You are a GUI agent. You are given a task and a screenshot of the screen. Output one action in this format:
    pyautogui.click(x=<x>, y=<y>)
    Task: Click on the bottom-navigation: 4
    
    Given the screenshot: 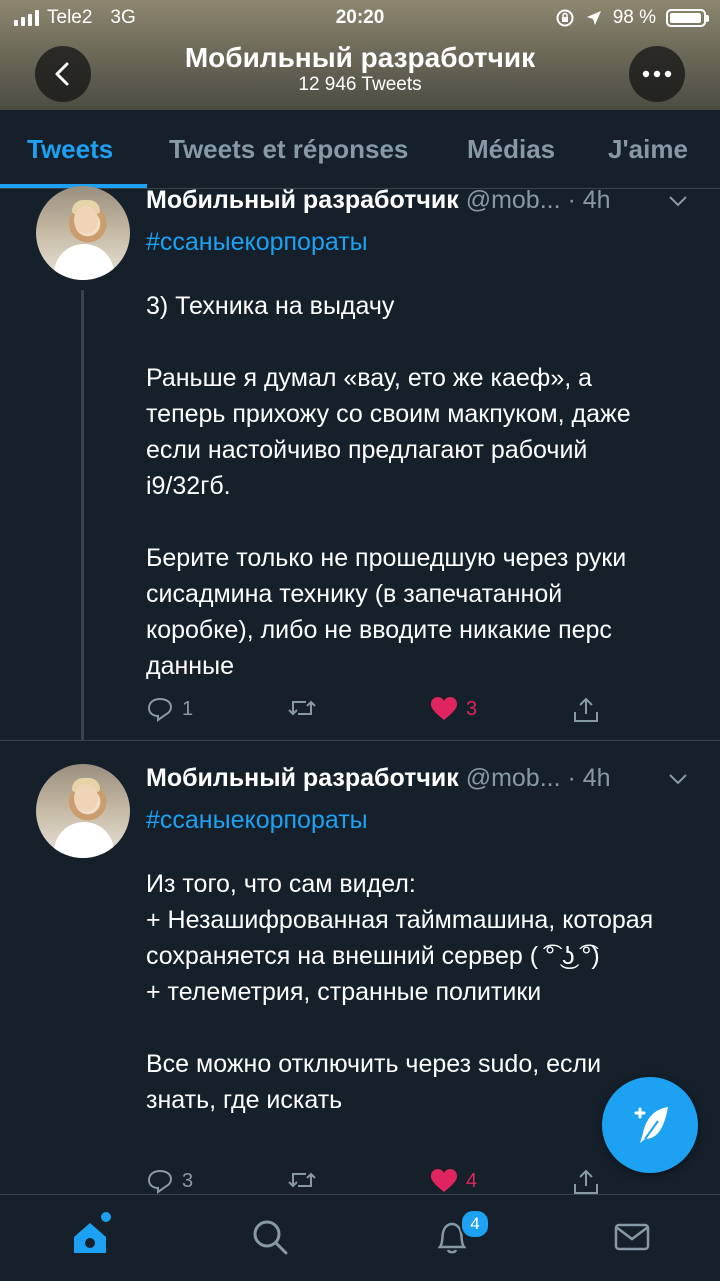 What is the action you would take?
    pyautogui.click(x=360, y=1237)
    